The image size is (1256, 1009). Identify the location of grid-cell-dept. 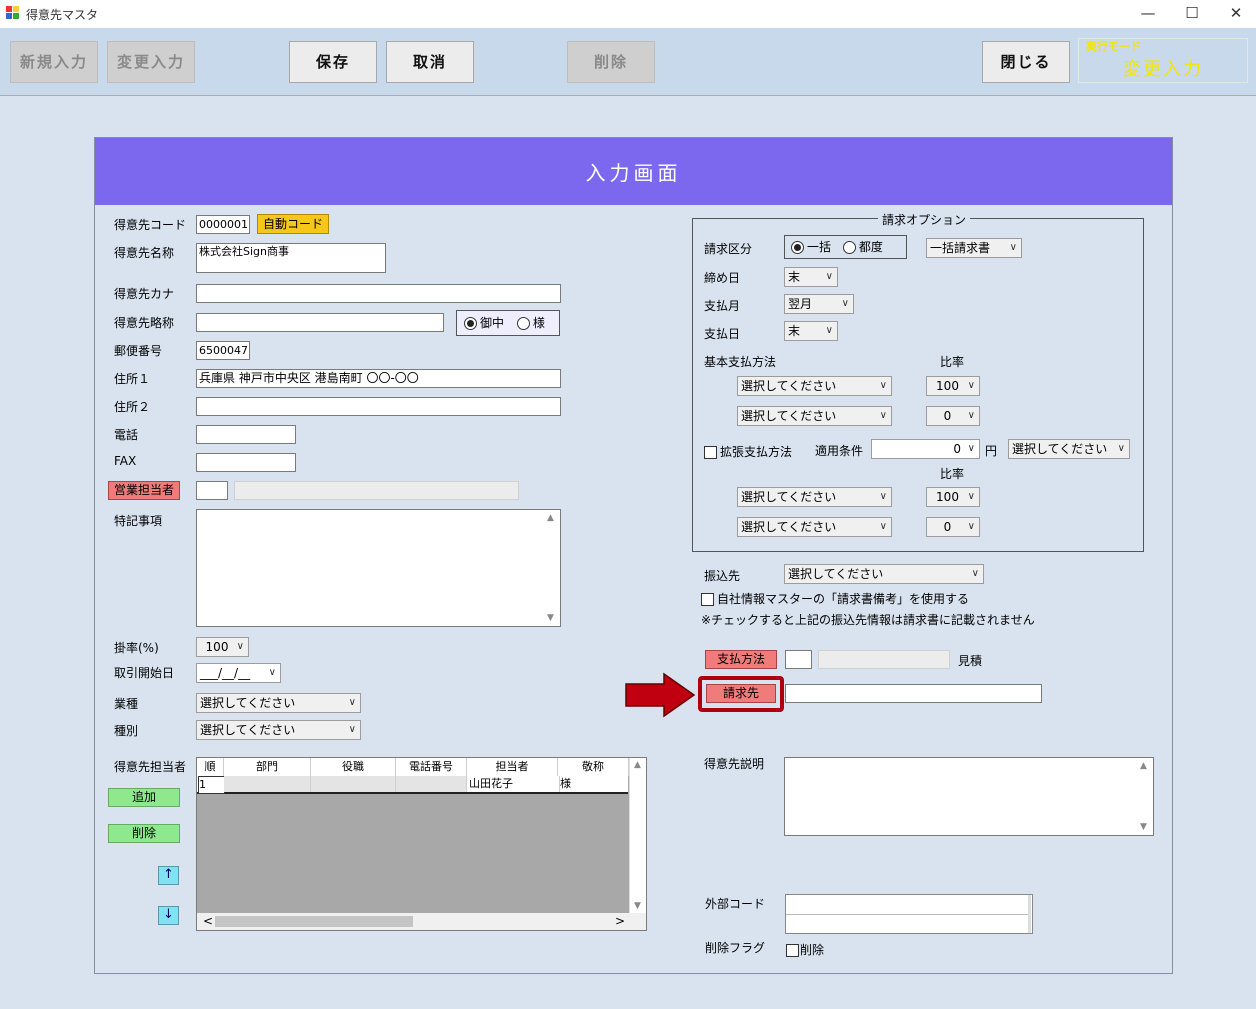
(267, 784).